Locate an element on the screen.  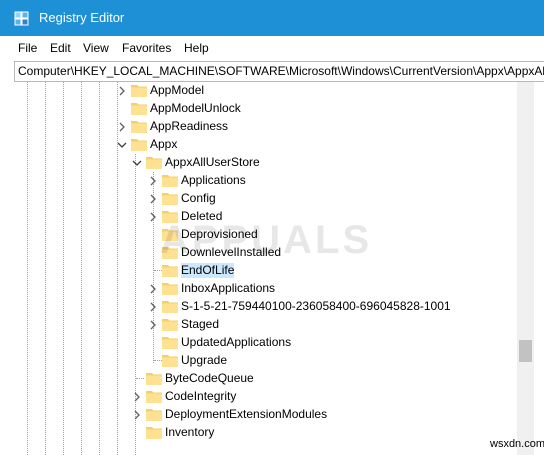
menu-favorites: Favorites is located at coordinates (146, 48).